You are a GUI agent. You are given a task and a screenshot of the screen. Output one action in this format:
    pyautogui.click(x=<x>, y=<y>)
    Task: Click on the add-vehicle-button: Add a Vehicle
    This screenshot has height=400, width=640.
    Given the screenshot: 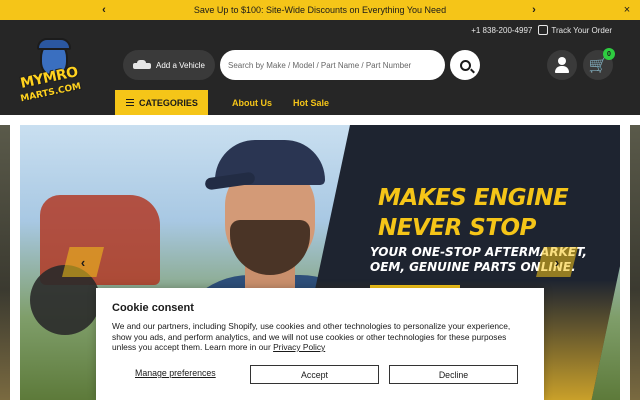 What is the action you would take?
    pyautogui.click(x=169, y=65)
    